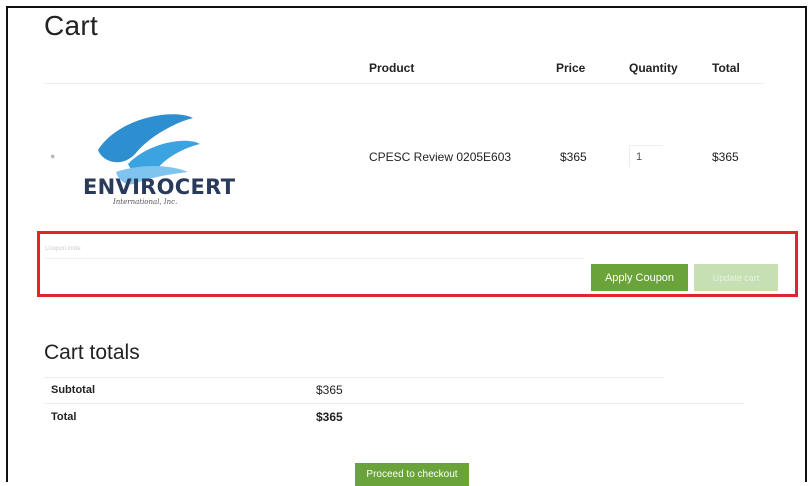 The height and width of the screenshot is (486, 809). Describe the element at coordinates (726, 68) in the screenshot. I see `header-total: Total` at that location.